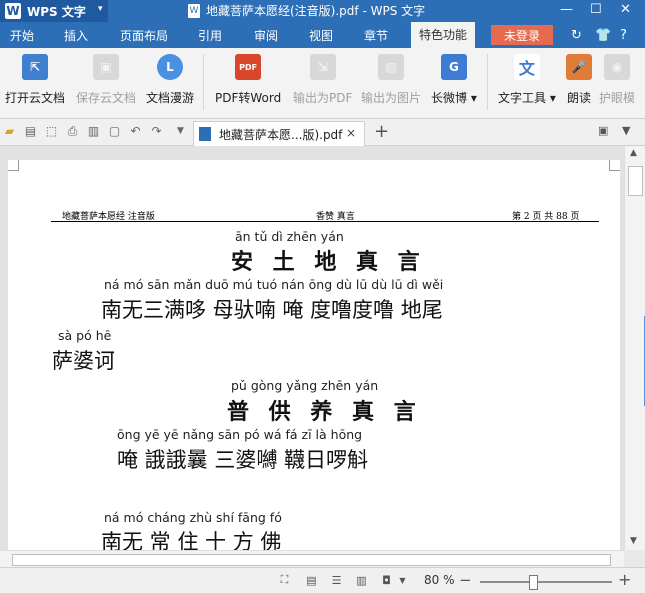  What do you see at coordinates (617, 67) in the screenshot?
I see `eye-care-icon: ◉` at bounding box center [617, 67].